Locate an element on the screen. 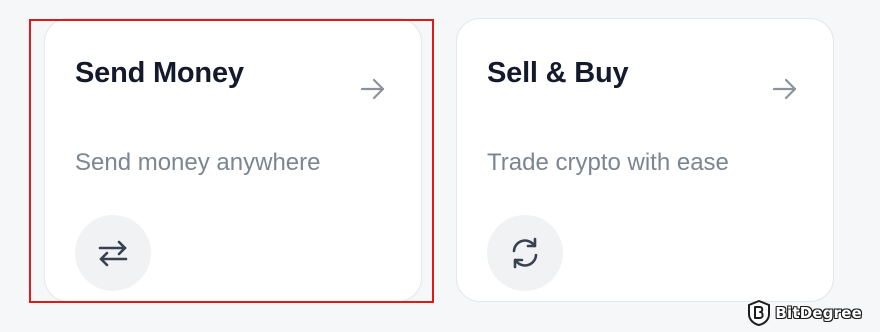 The width and height of the screenshot is (880, 332). refresh-icon is located at coordinates (525, 253).